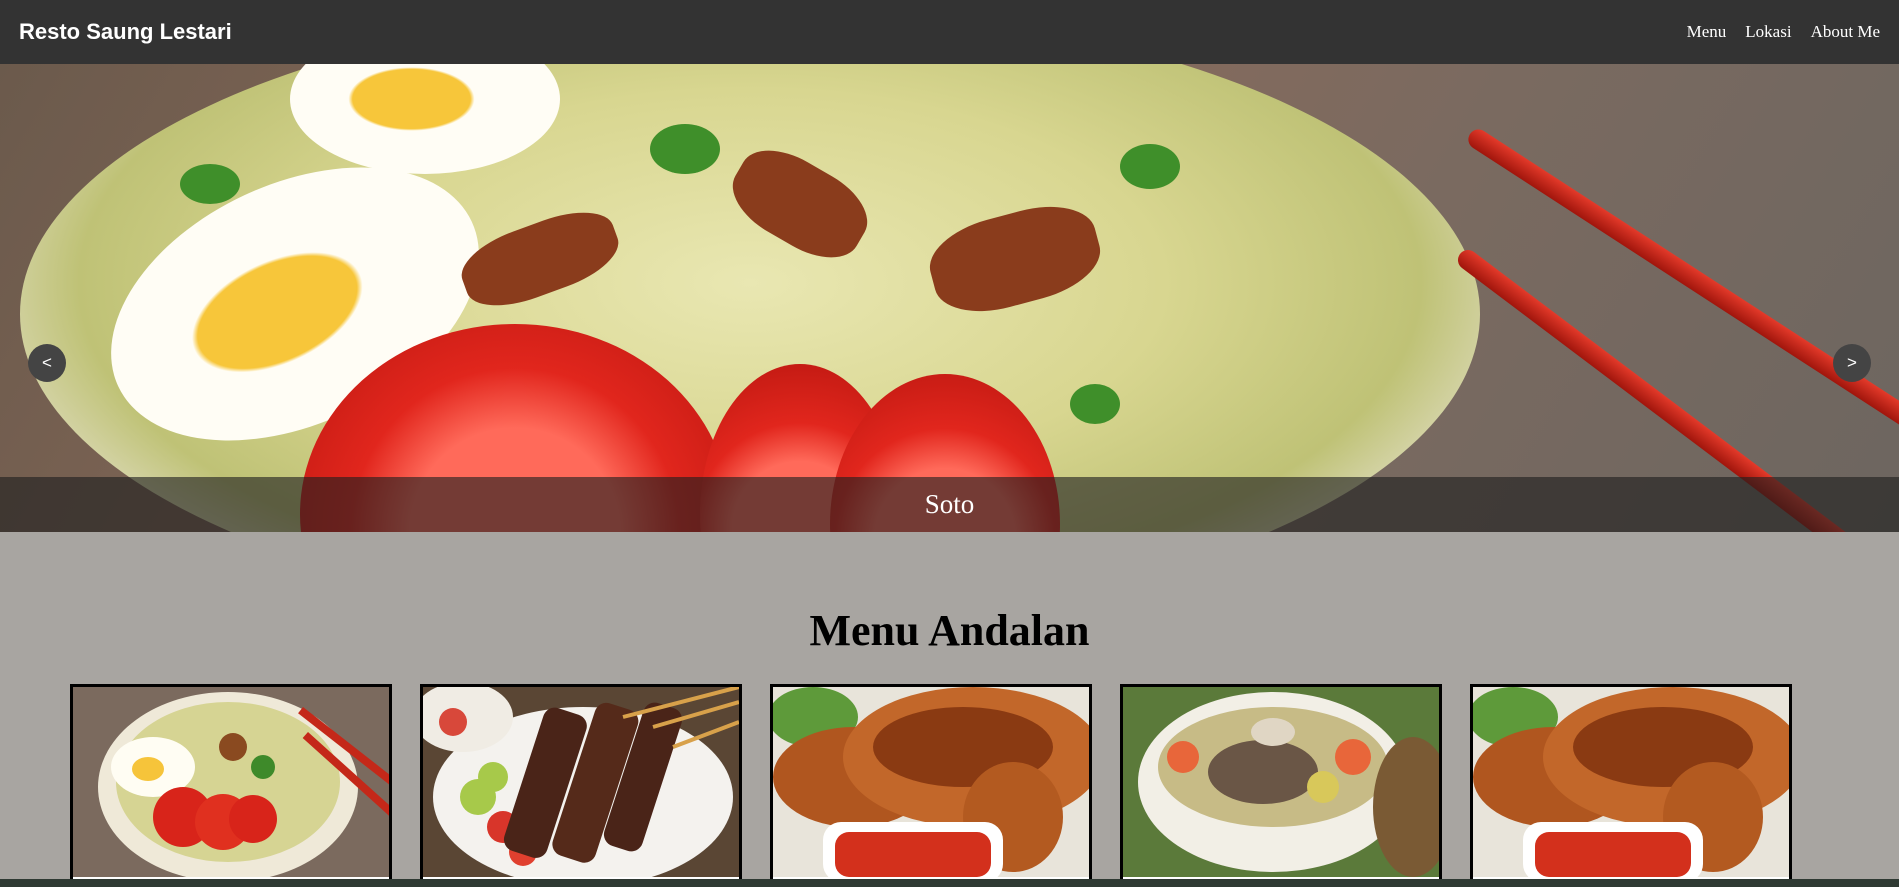 The image size is (1899, 887). Describe the element at coordinates (949, 504) in the screenshot. I see `carousel-caption: Soto` at that location.